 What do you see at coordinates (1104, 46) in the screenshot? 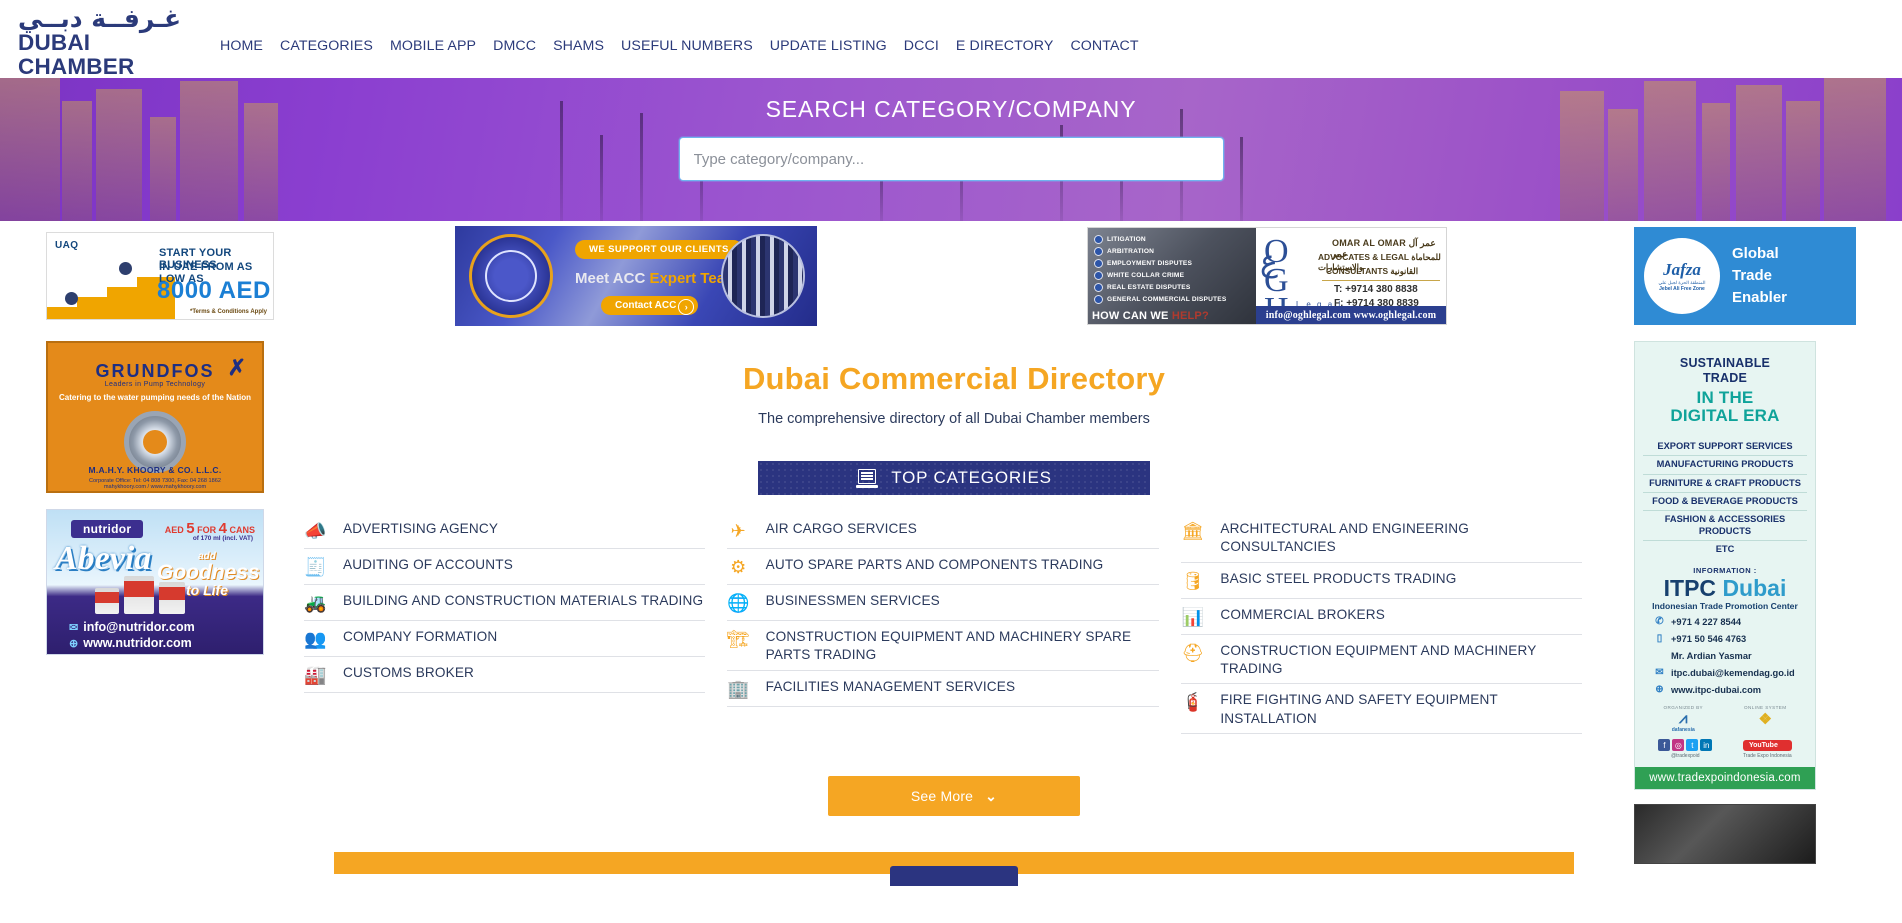
I see `nav-contact: CONTACT` at bounding box center [1104, 46].